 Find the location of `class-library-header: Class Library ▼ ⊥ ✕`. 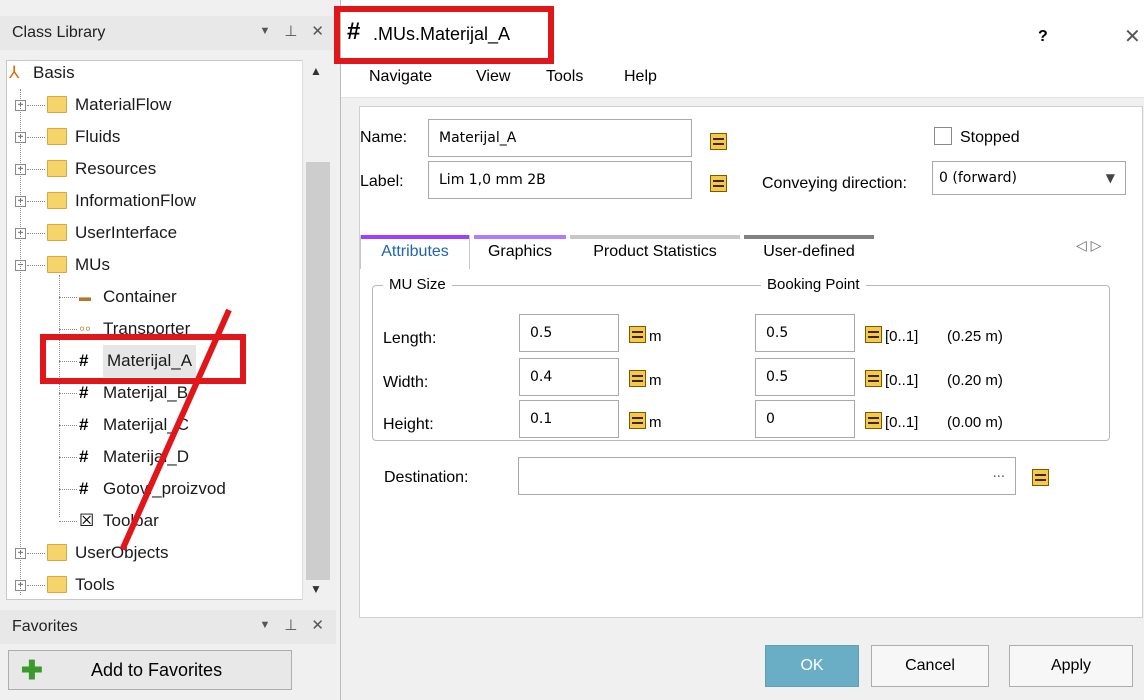

class-library-header: Class Library ▼ ⊥ ✕ is located at coordinates (168, 33).